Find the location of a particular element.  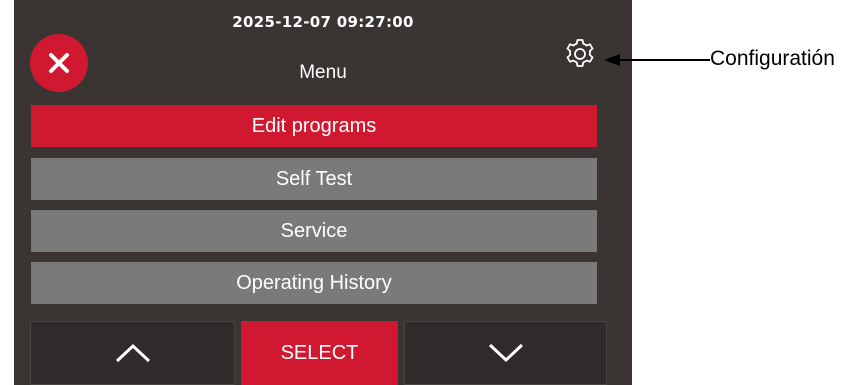

chevron-down-icon is located at coordinates (505, 353).